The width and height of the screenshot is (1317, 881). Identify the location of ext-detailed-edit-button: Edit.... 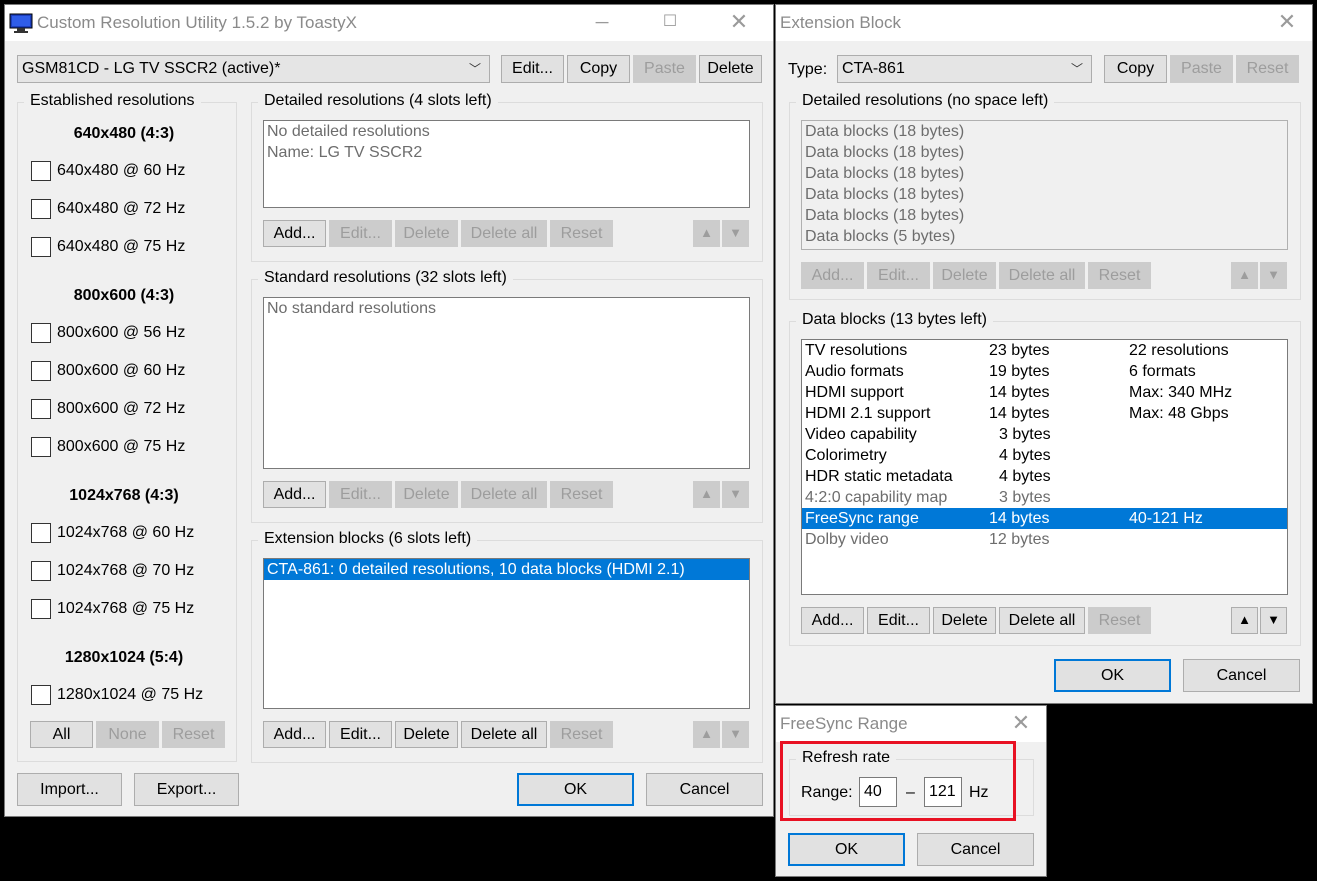
(898, 275).